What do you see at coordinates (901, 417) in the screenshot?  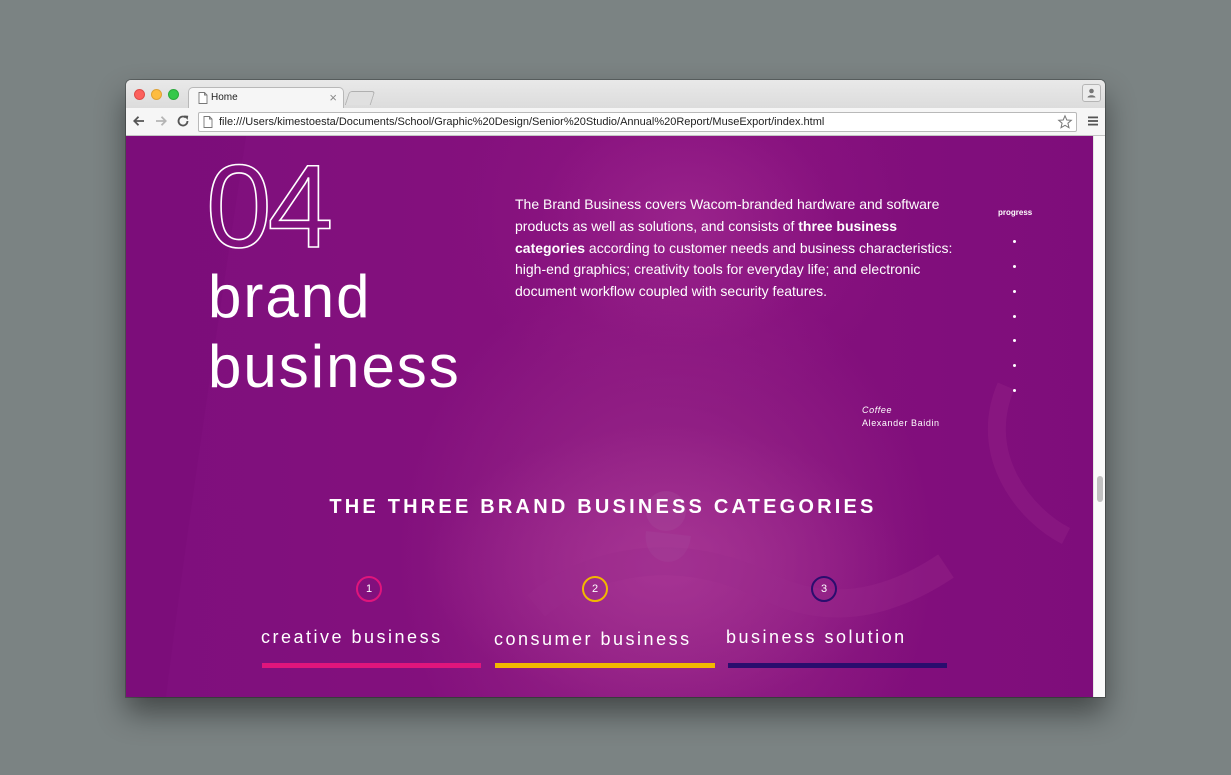 I see `artwork-credit: Coffee Alexander Baidin` at bounding box center [901, 417].